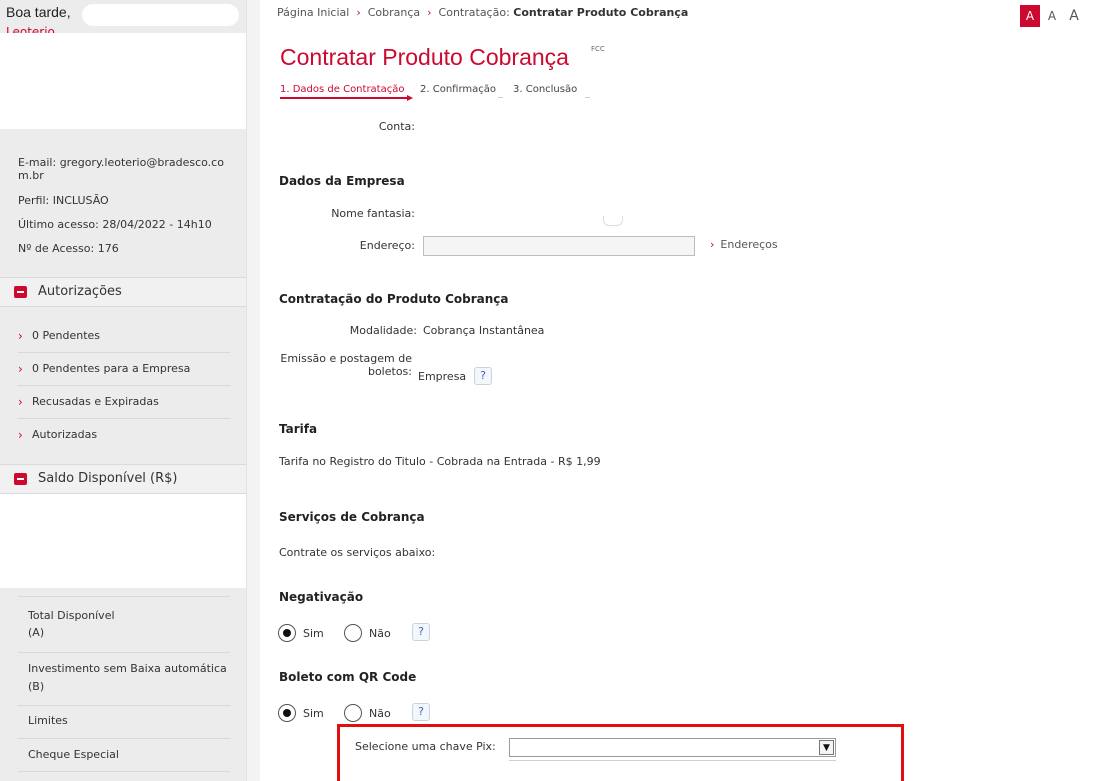  Describe the element at coordinates (442, 376) in the screenshot. I see `emissao-value: Empresa` at that location.